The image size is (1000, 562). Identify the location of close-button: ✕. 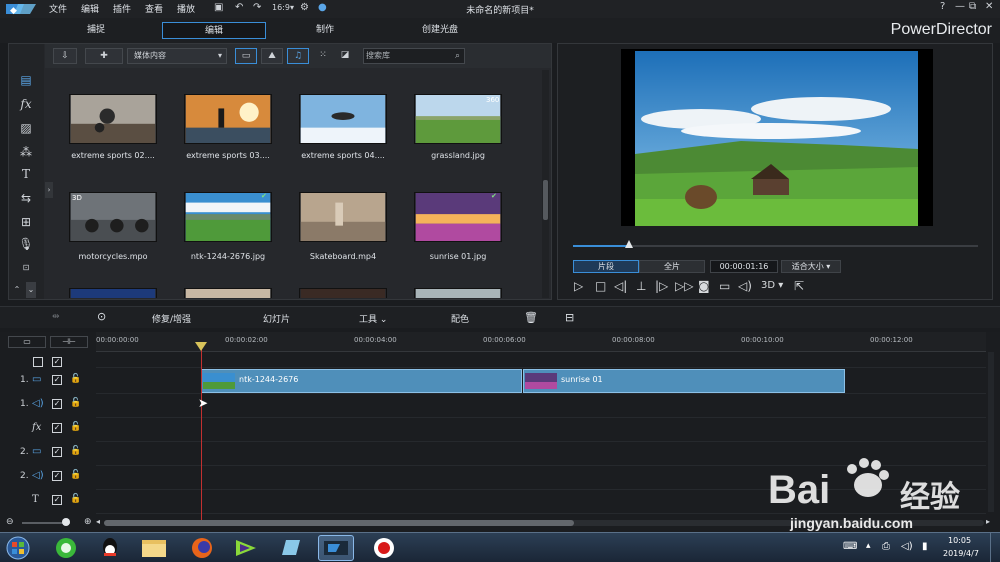
(989, 6).